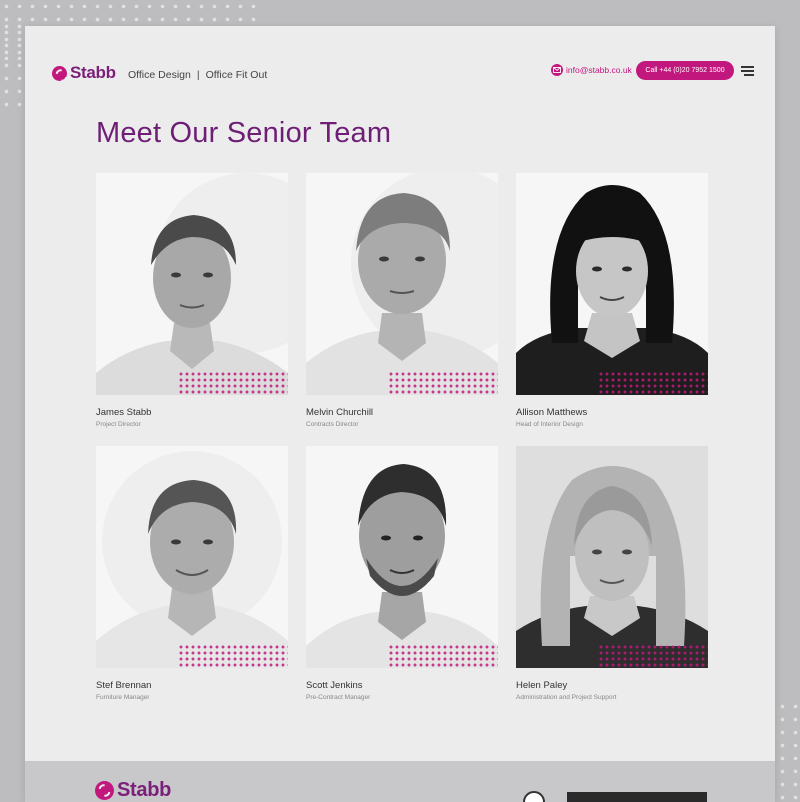 The width and height of the screenshot is (800, 802). What do you see at coordinates (549, 424) in the screenshot?
I see `member-role: Head of Interior Design` at bounding box center [549, 424].